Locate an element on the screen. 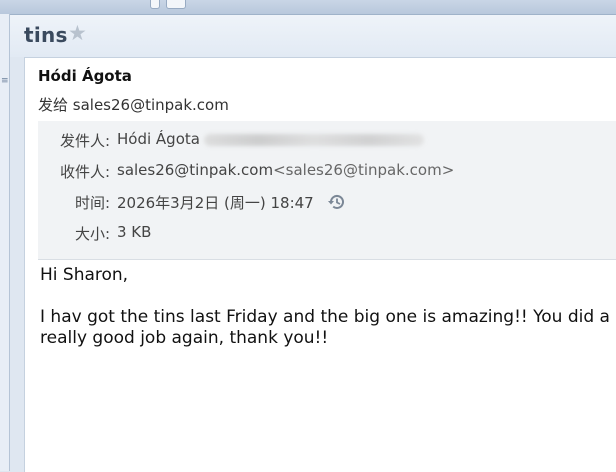  size-value: 3 KB is located at coordinates (134, 232).